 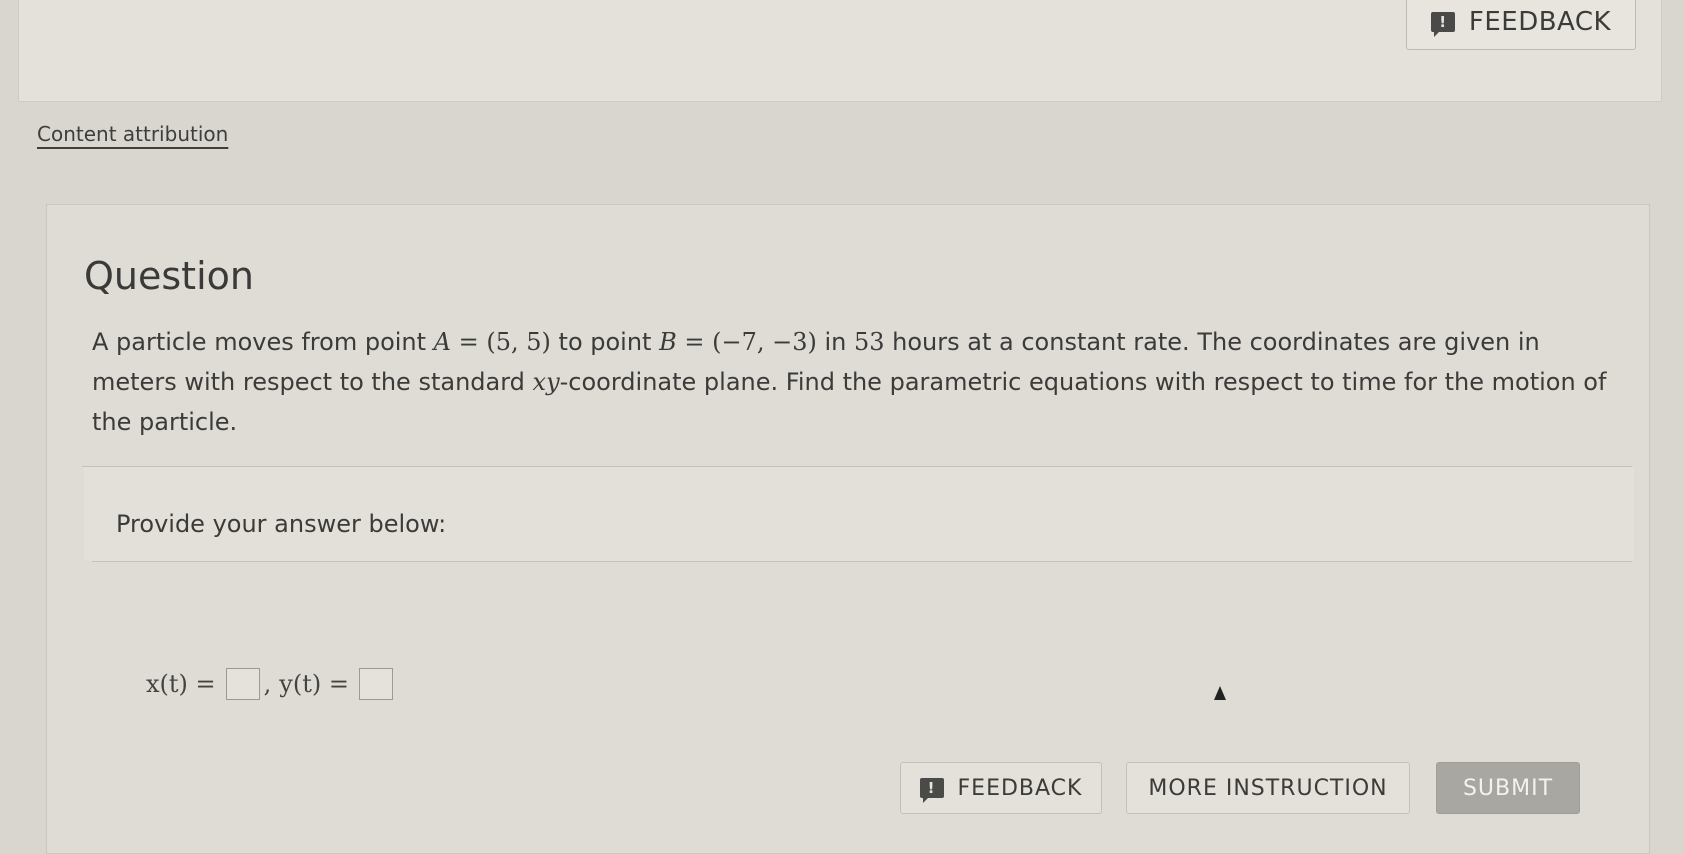 I want to click on x-answer-input, so click(x=242, y=684).